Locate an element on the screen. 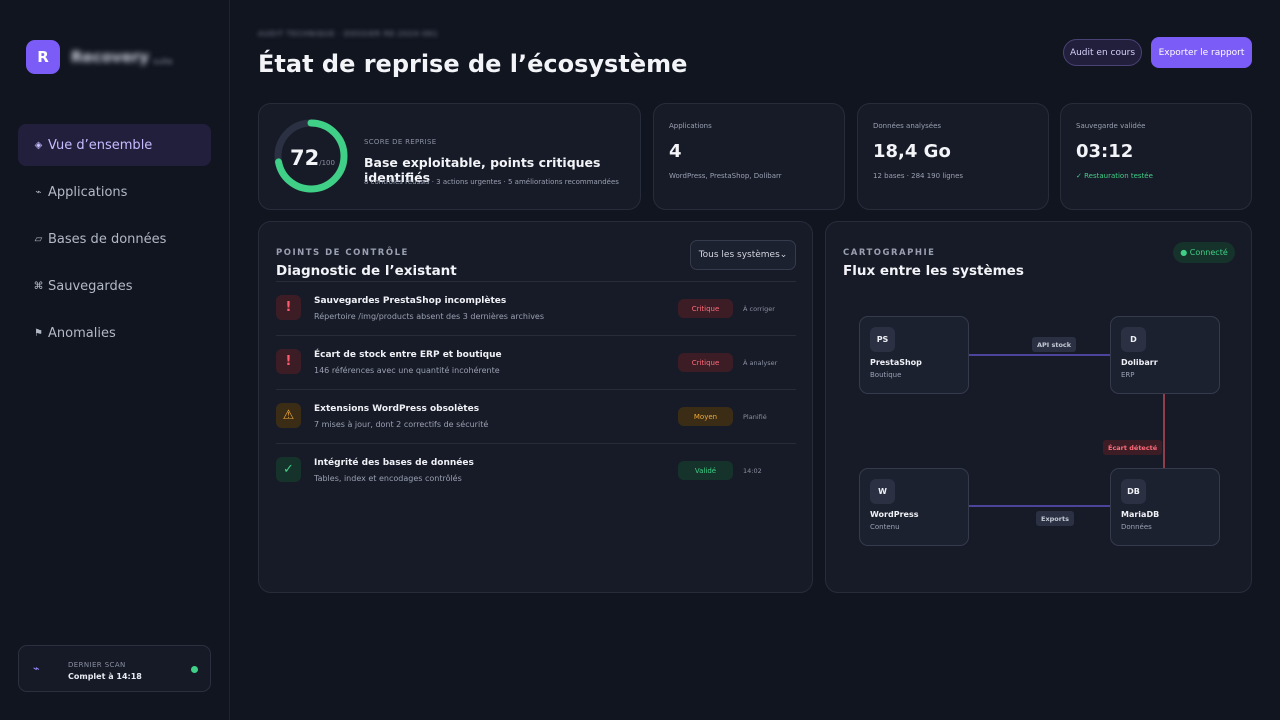  audit-status-button: Audit en cours is located at coordinates (1102, 52).